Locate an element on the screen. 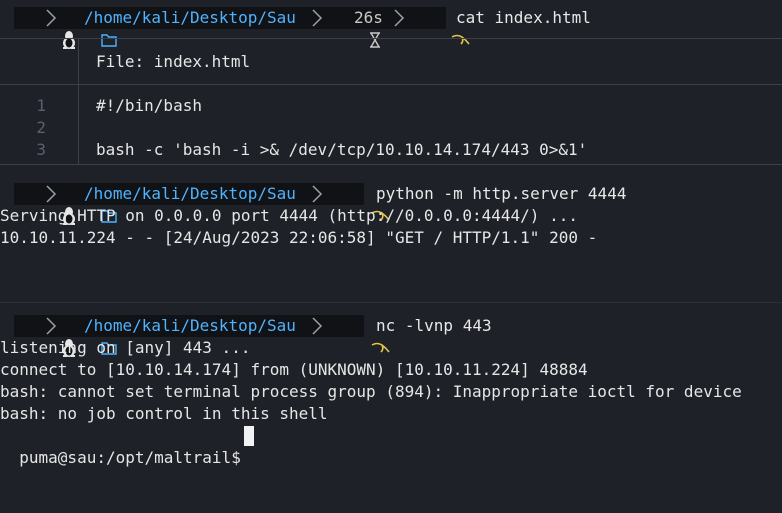  command-text: nc -lvnp 443 is located at coordinates (434, 325).